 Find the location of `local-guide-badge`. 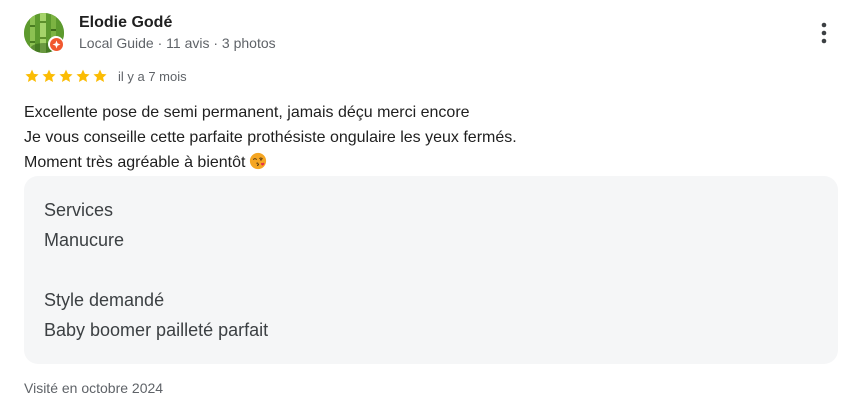

local-guide-badge is located at coordinates (56, 44).